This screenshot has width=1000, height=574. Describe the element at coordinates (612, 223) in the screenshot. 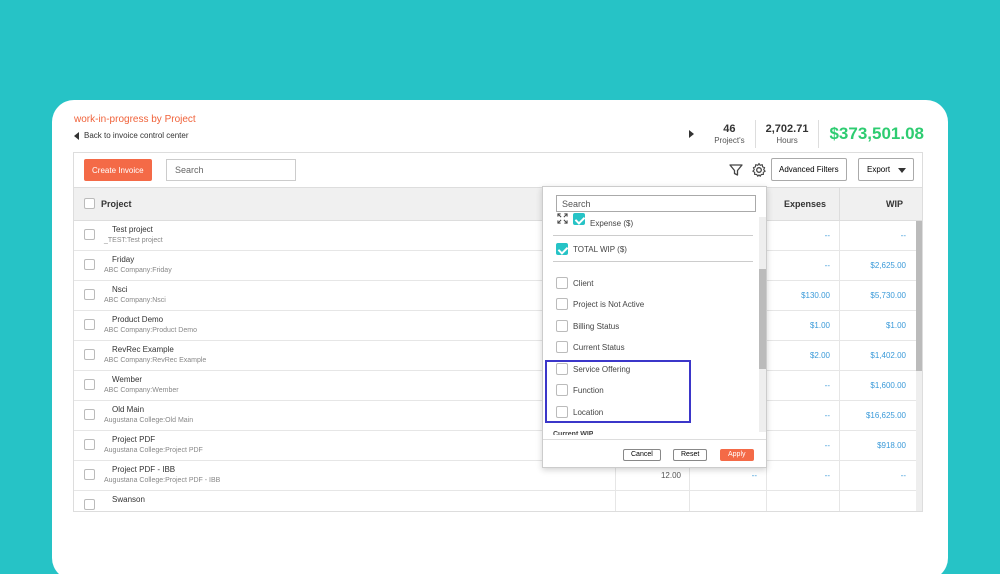

I see `column-option-label: Expense ($)` at that location.